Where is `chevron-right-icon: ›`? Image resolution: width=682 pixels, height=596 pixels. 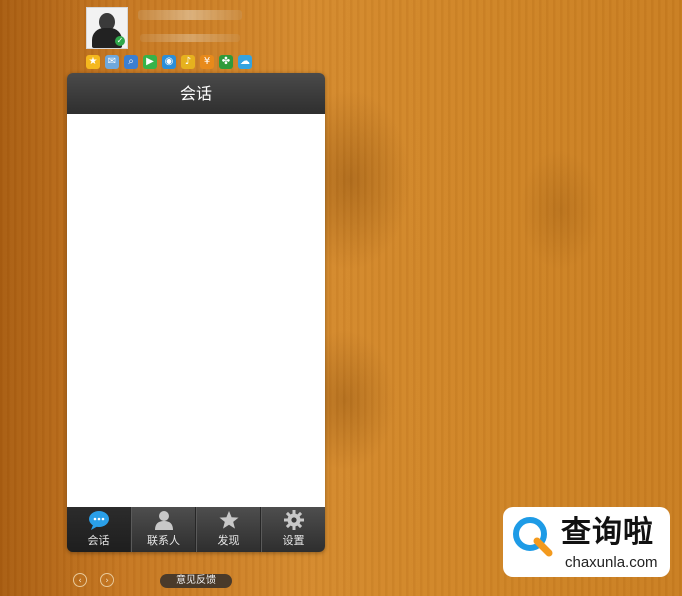 chevron-right-icon: › is located at coordinates (107, 580).